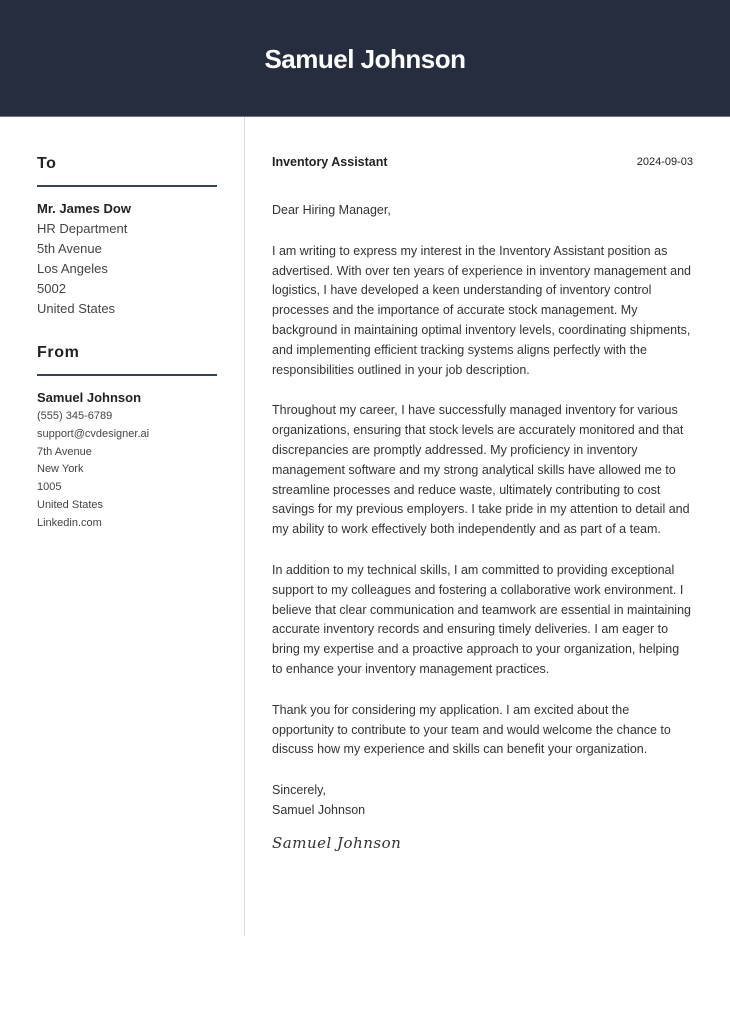 This screenshot has width=730, height=1024. Describe the element at coordinates (331, 210) in the screenshot. I see `greeting: Dear Hiring Manager,` at that location.